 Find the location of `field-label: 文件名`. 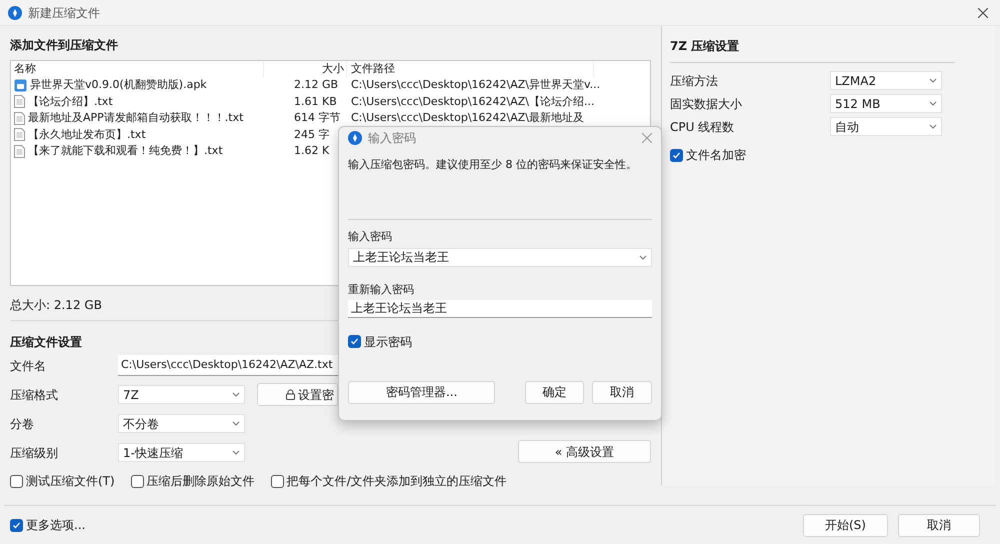

field-label: 文件名 is located at coordinates (28, 366).